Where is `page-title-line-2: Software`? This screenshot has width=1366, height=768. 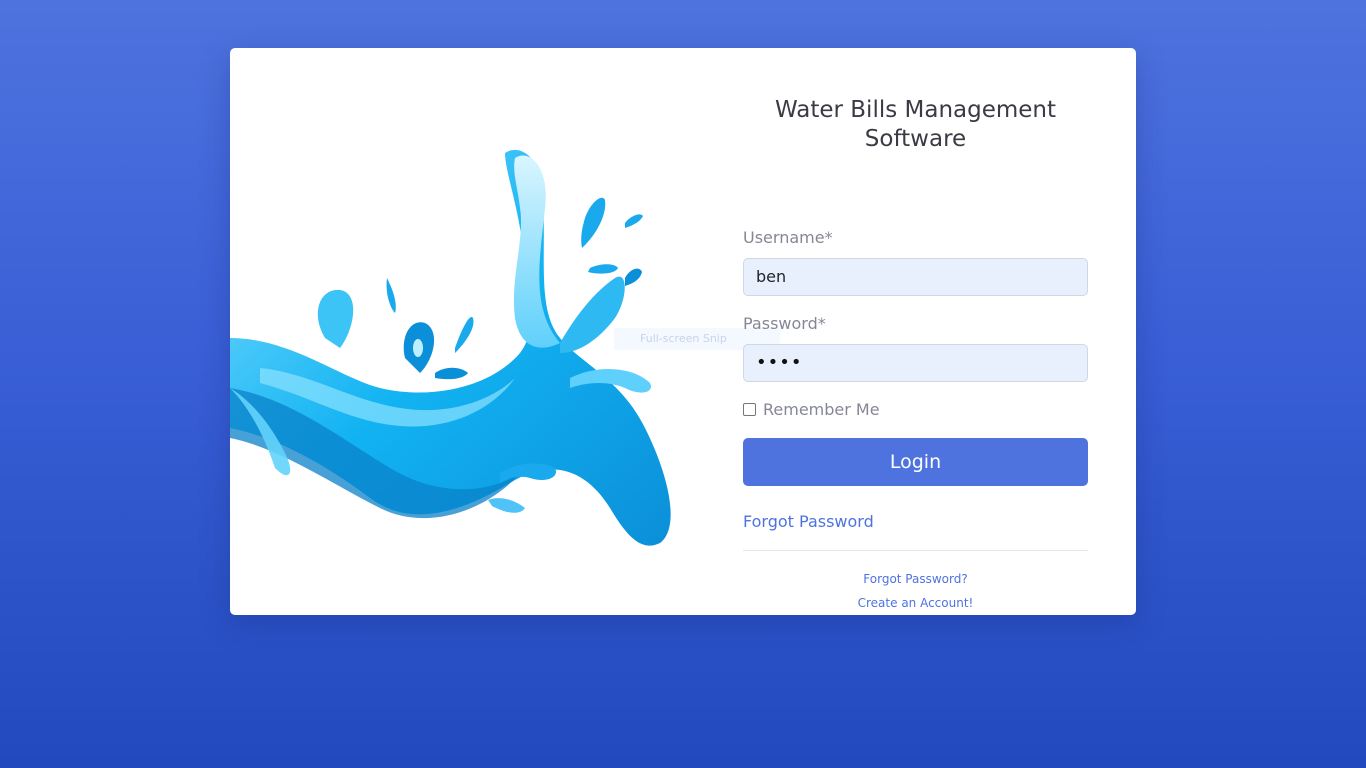 page-title-line-2: Software is located at coordinates (915, 139).